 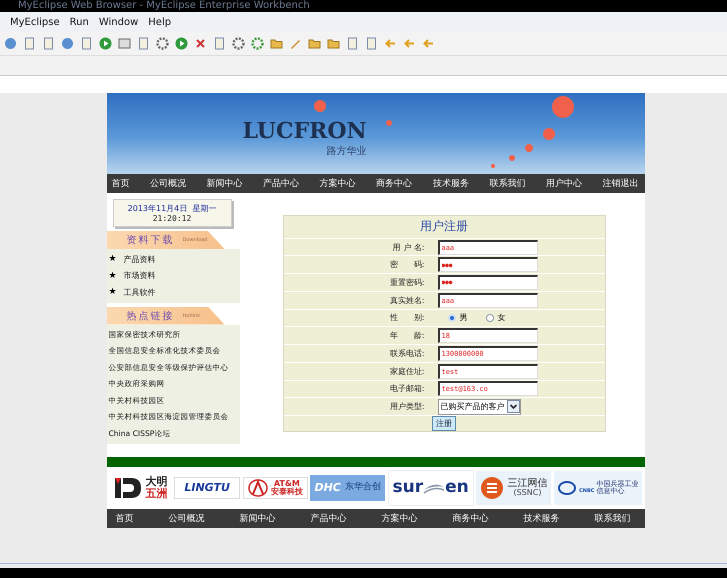 What do you see at coordinates (407, 371) in the screenshot?
I see `field-label: 家庭住址:` at bounding box center [407, 371].